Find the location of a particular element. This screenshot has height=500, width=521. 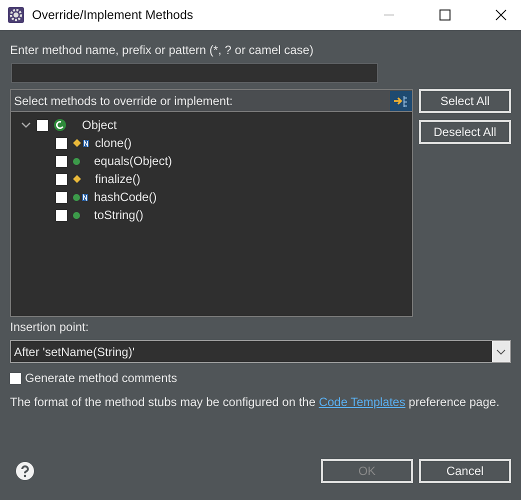

help-icon is located at coordinates (25, 471).